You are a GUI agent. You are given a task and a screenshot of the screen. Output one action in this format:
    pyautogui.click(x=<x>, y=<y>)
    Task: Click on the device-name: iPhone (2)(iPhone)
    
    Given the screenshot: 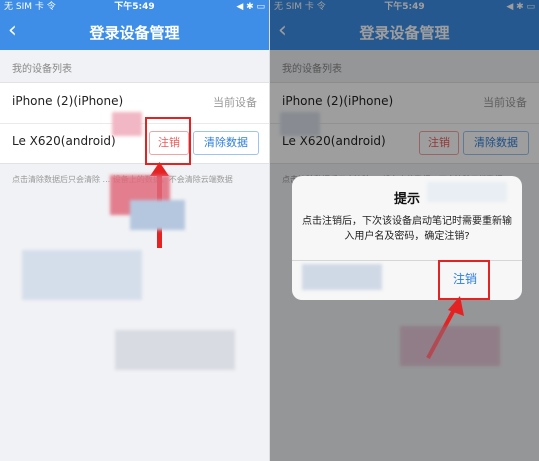 What is the action you would take?
    pyautogui.click(x=68, y=101)
    